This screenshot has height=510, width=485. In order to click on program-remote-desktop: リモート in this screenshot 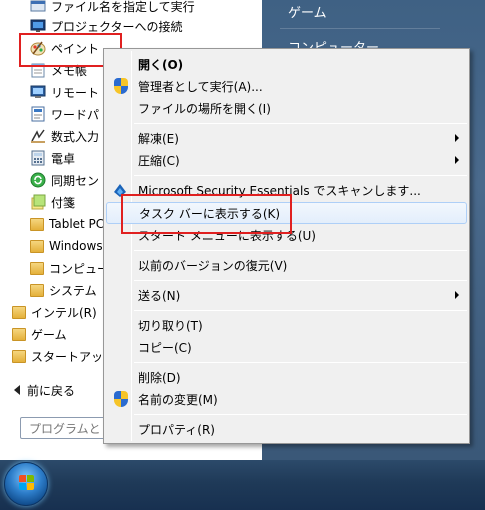, I will do `click(64, 92)`.